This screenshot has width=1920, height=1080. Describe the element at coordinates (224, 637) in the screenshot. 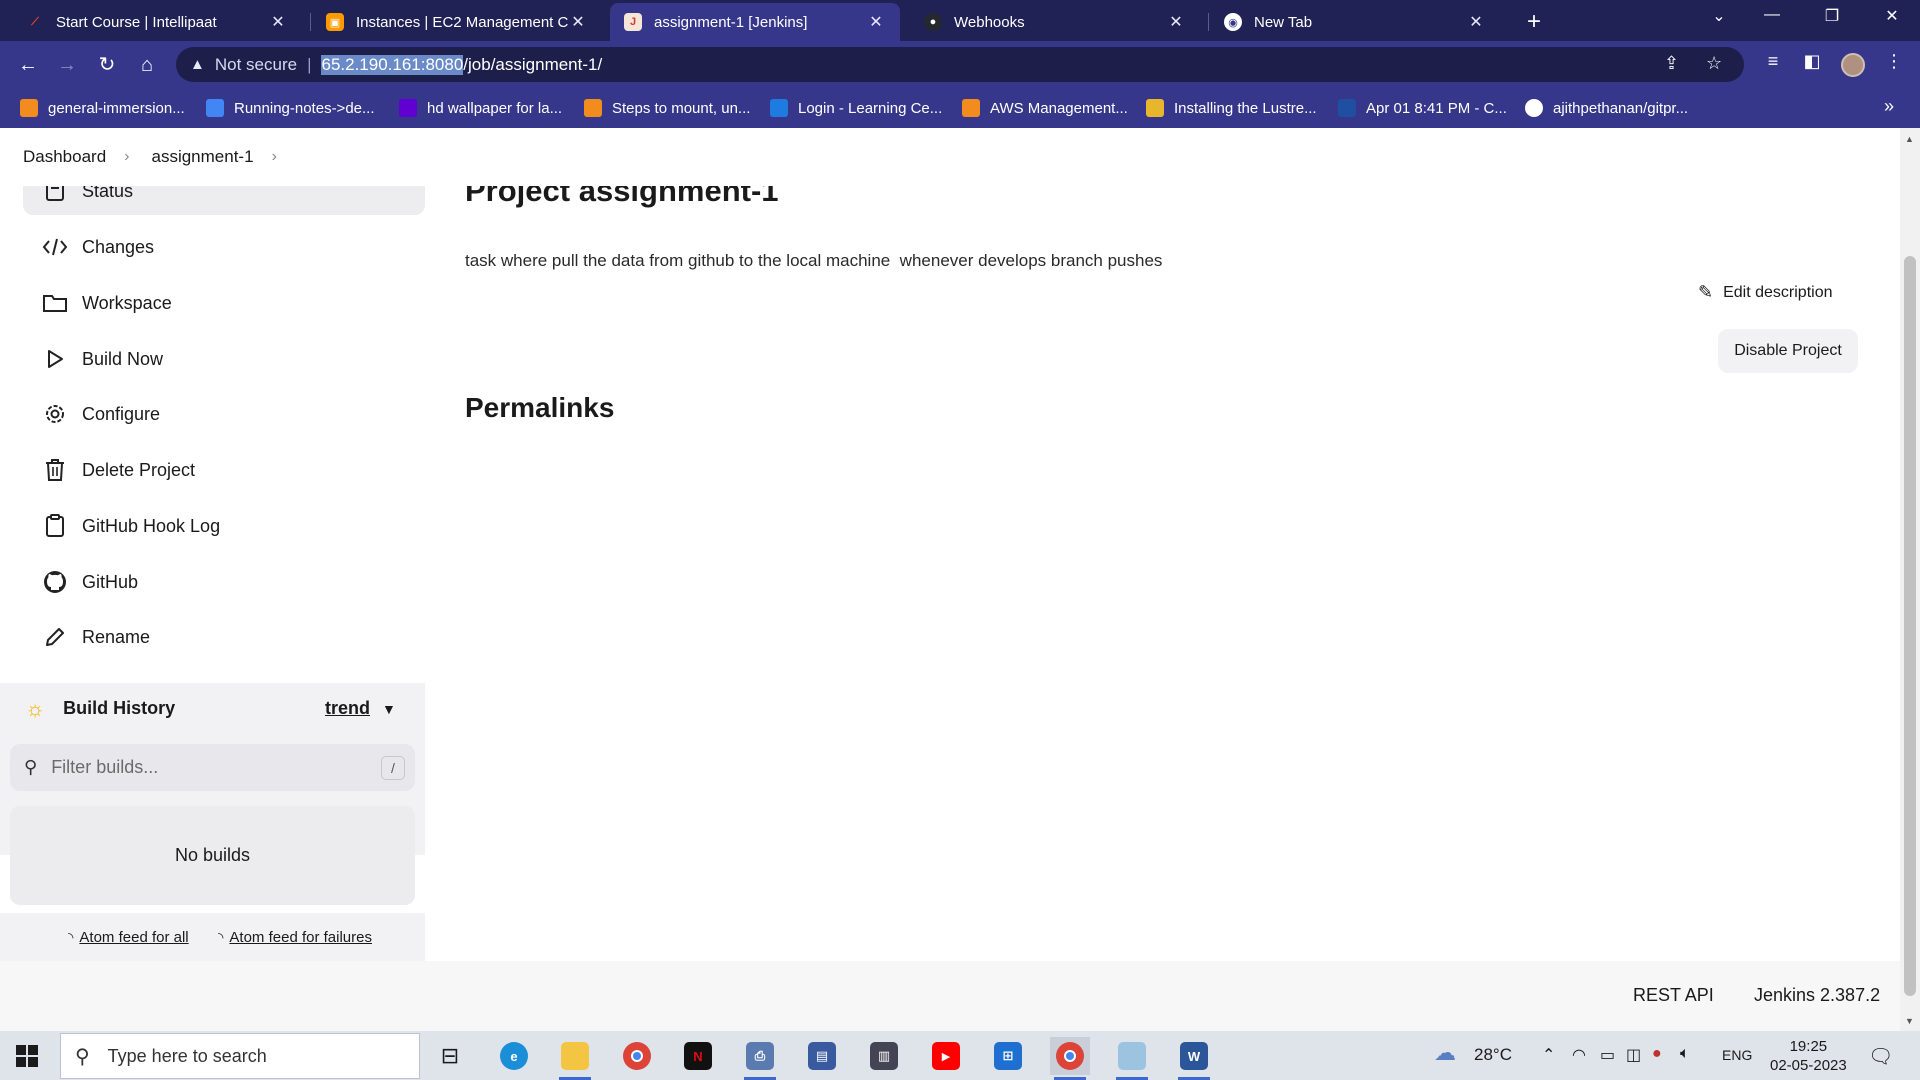

I see `sidebar-item-rename: Rename` at that location.